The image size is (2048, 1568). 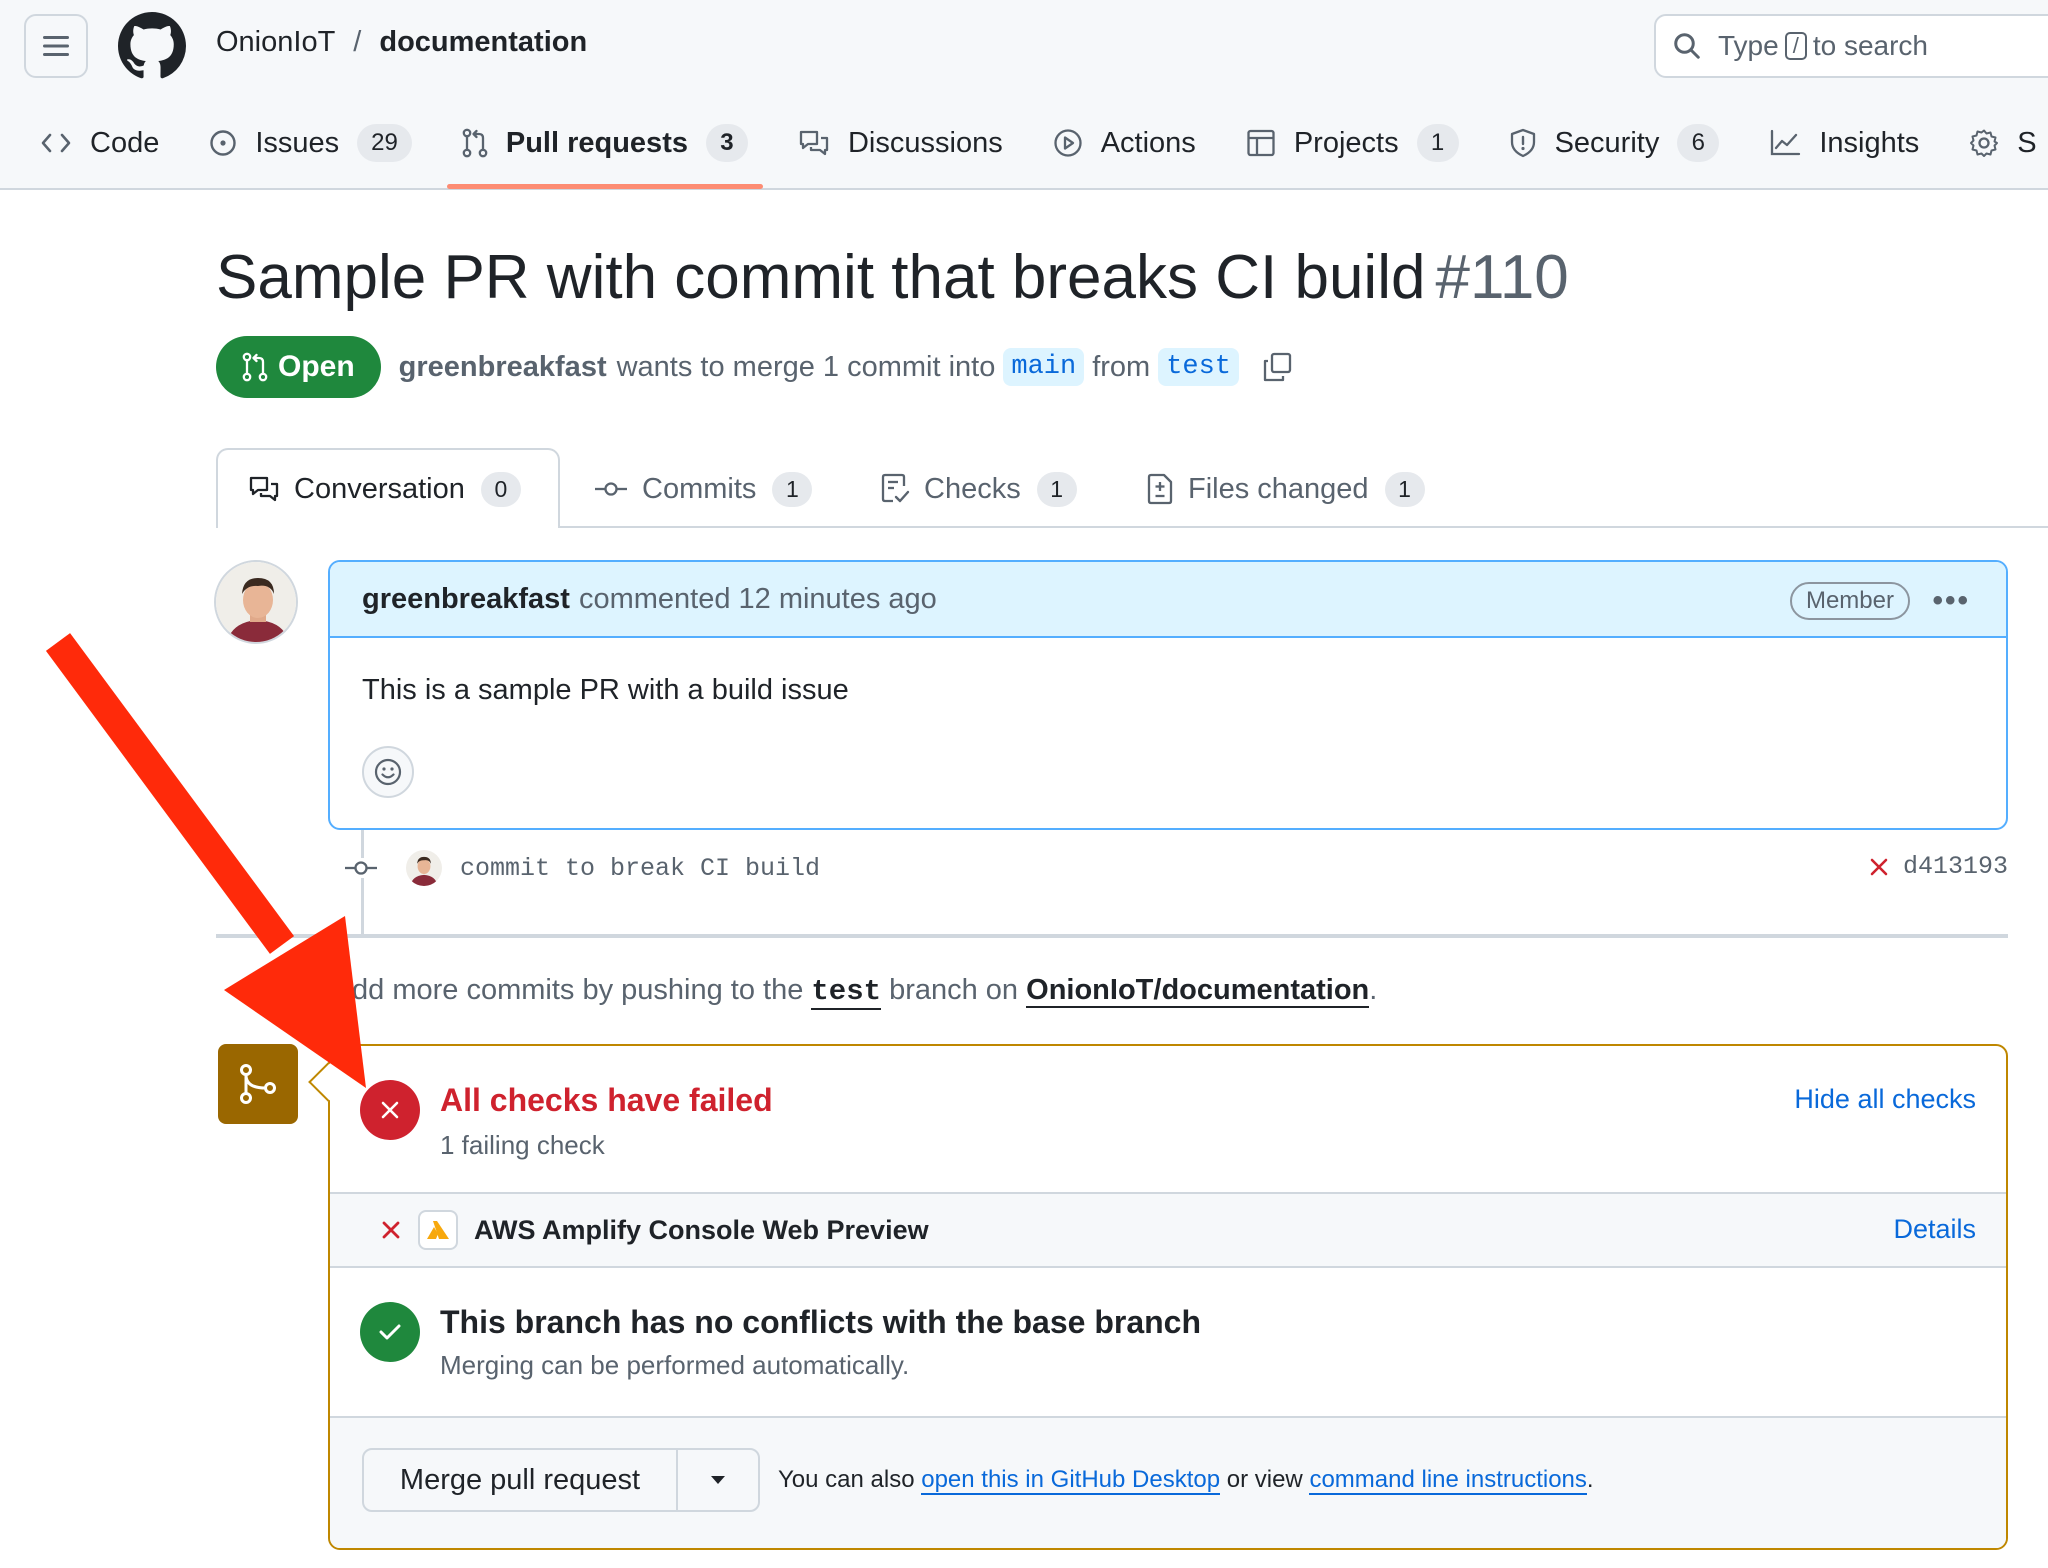 I want to click on checks-failed-count: 1 failing check, so click(x=522, y=1145).